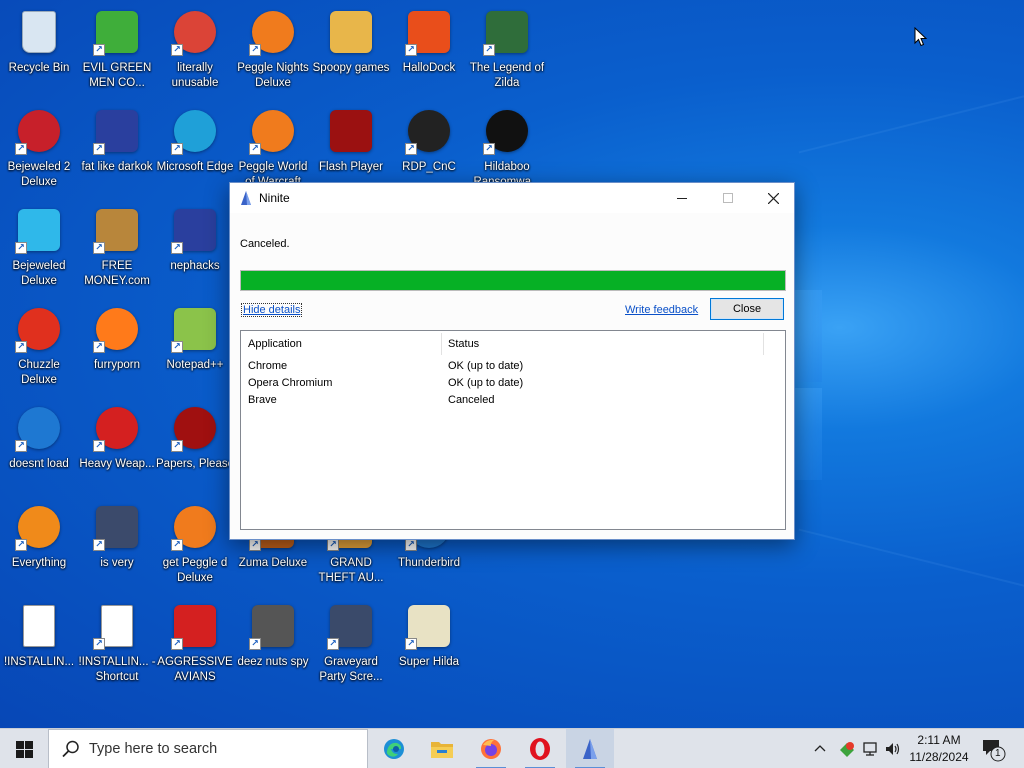 Image resolution: width=1024 pixels, height=768 pixels. Describe the element at coordinates (507, 131) in the screenshot. I see `yashma-icon: ↗` at that location.